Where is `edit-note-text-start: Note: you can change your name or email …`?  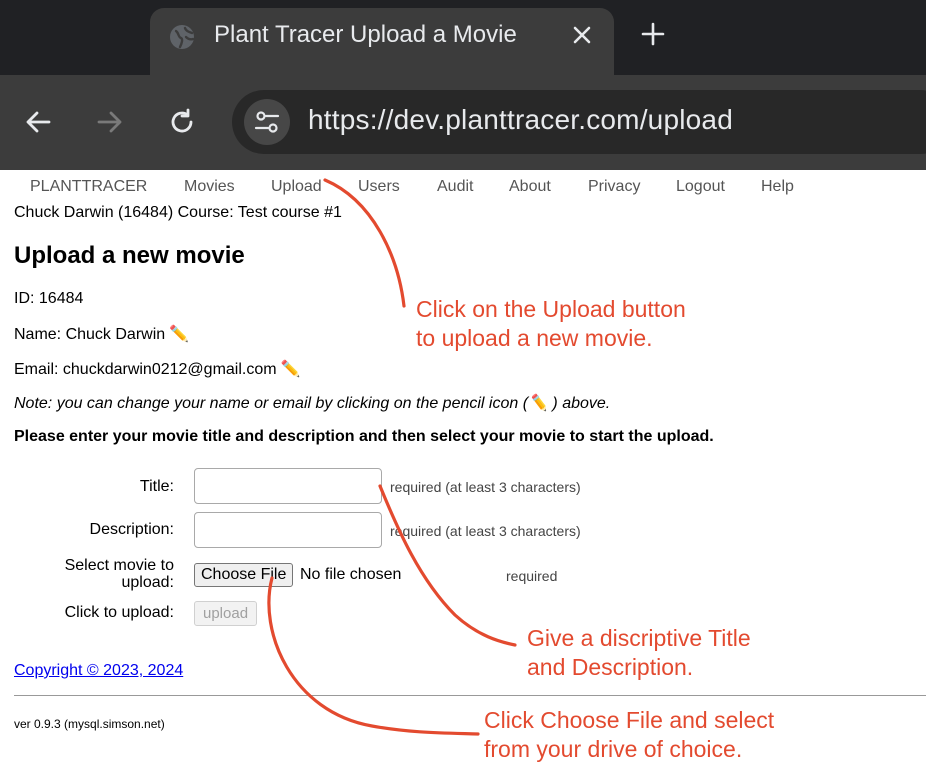 edit-note-text-start: Note: you can change your name or email … is located at coordinates (271, 403).